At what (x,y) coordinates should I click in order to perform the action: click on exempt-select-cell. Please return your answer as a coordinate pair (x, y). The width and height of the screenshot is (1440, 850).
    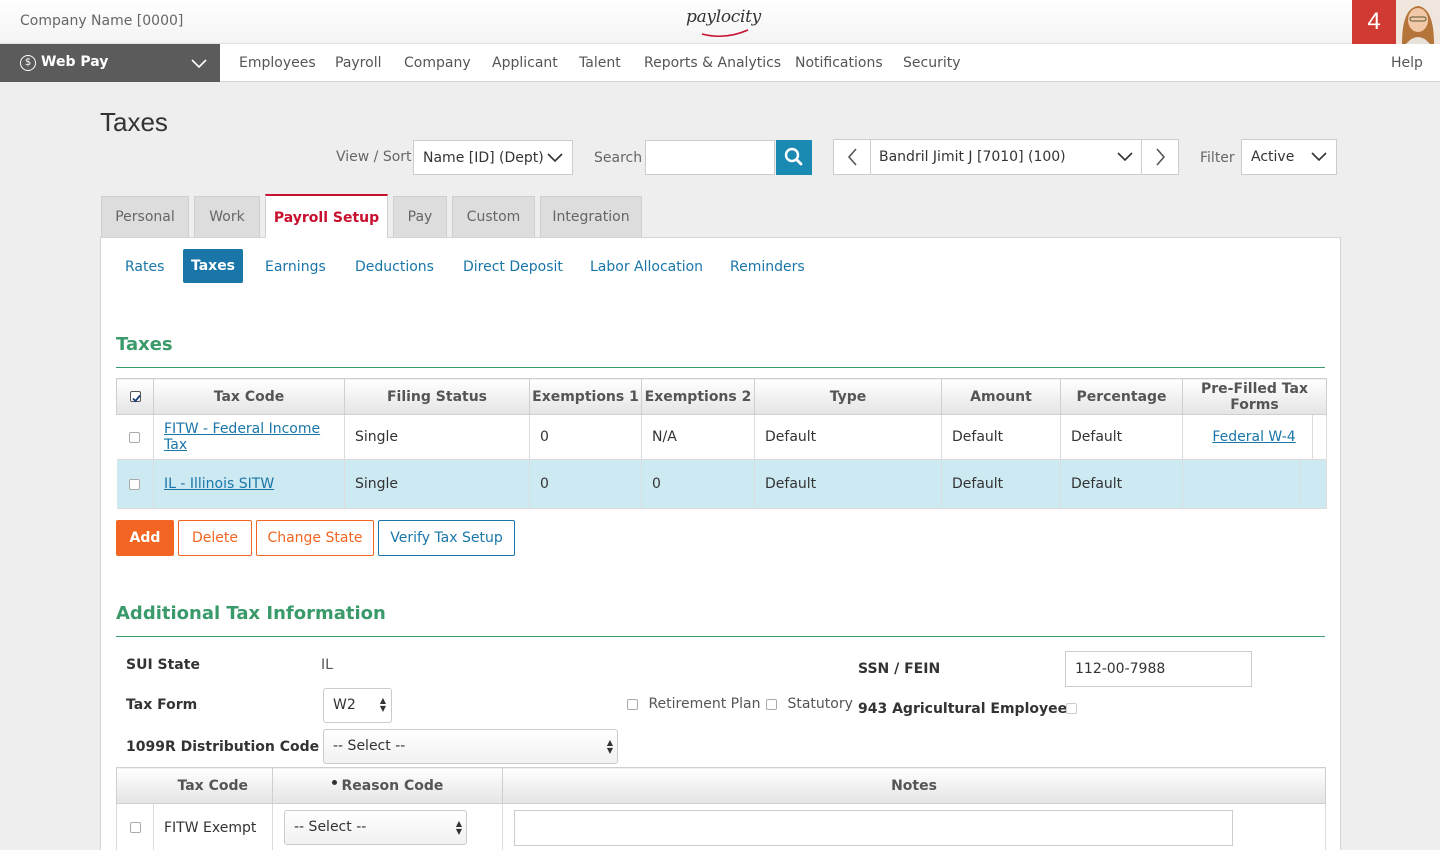
    Looking at the image, I should click on (135, 826).